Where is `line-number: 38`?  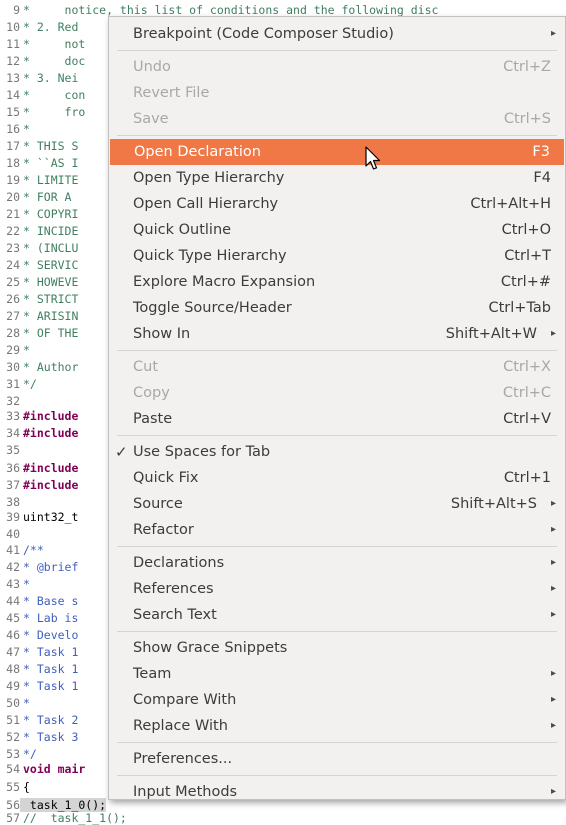
line-number: 38 is located at coordinates (13, 502).